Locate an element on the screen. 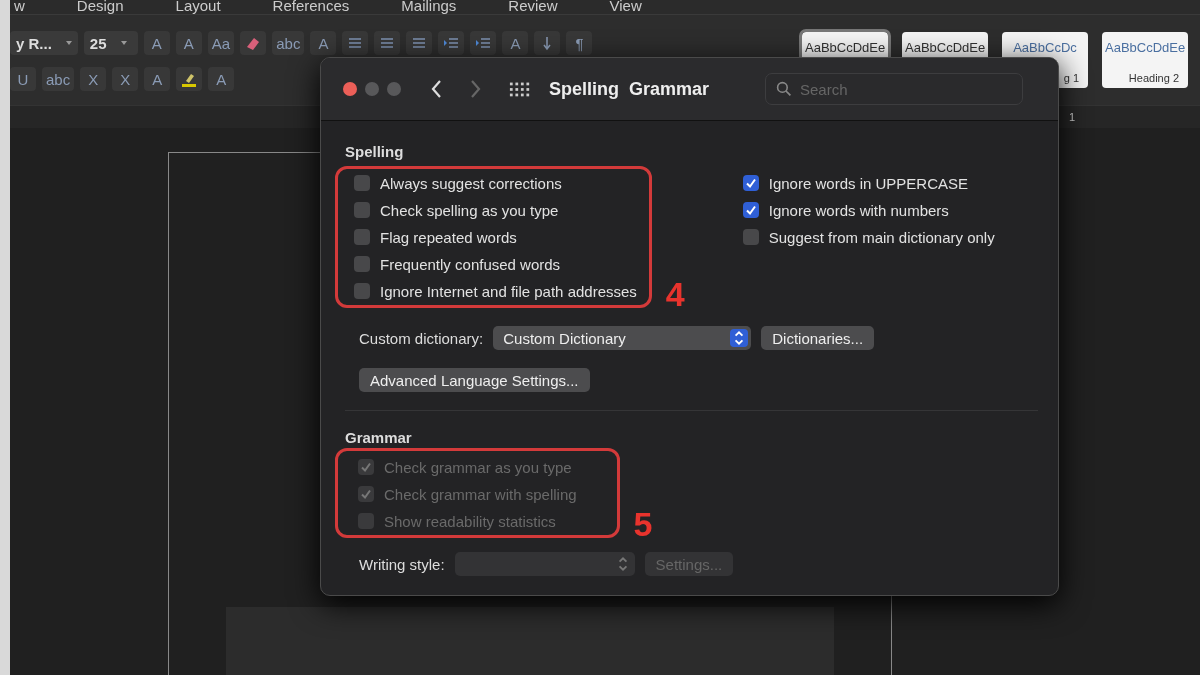  window-title: Spelling Grammar is located at coordinates (630, 89).